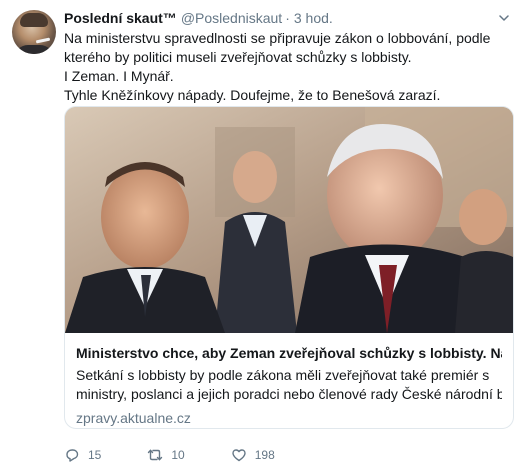 The image size is (526, 469). Describe the element at coordinates (133, 418) in the screenshot. I see `card-domain: zpravy.aktualne.cz` at that location.